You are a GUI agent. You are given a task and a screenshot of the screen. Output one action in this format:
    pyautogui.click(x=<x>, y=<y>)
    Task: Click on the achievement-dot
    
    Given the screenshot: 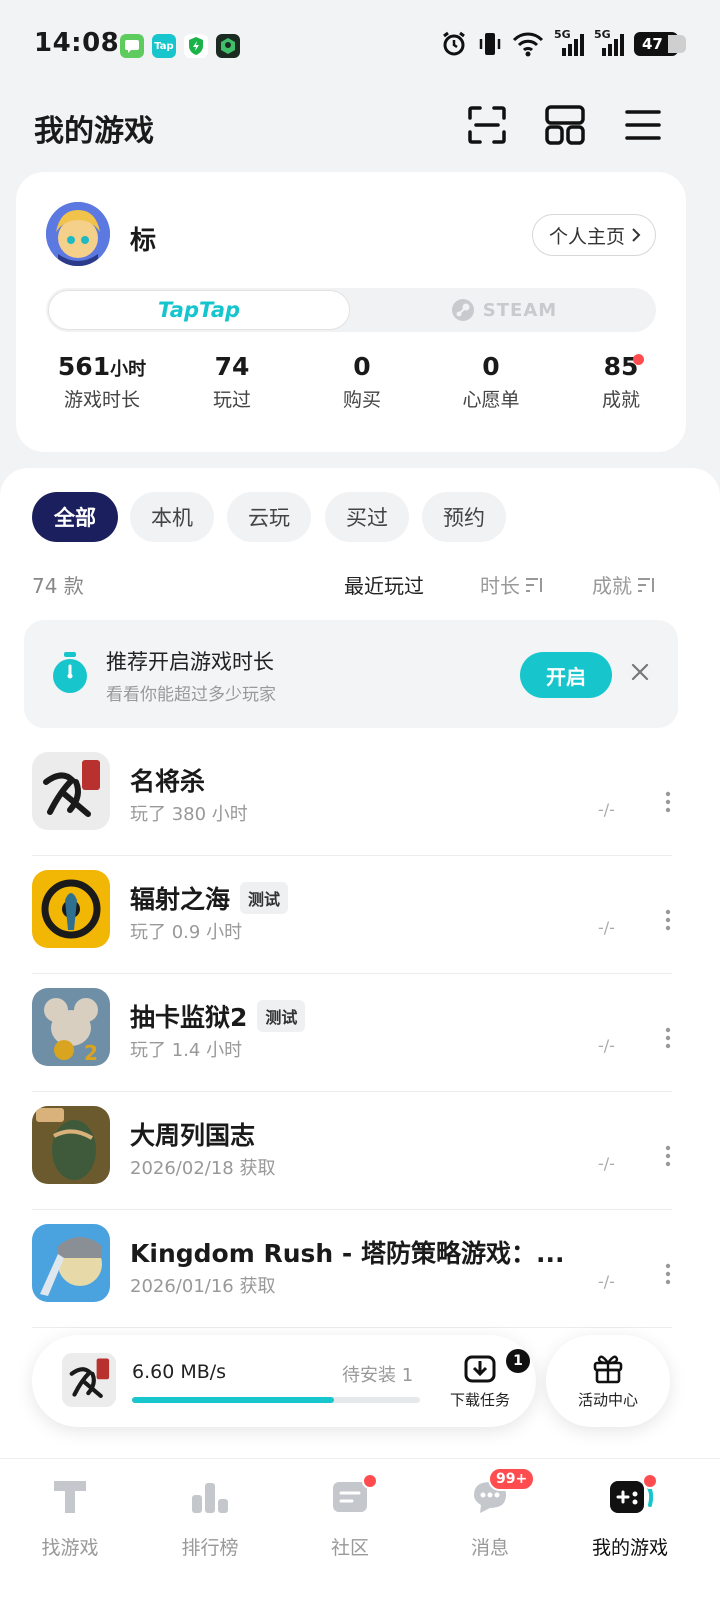 What is the action you would take?
    pyautogui.click(x=638, y=359)
    